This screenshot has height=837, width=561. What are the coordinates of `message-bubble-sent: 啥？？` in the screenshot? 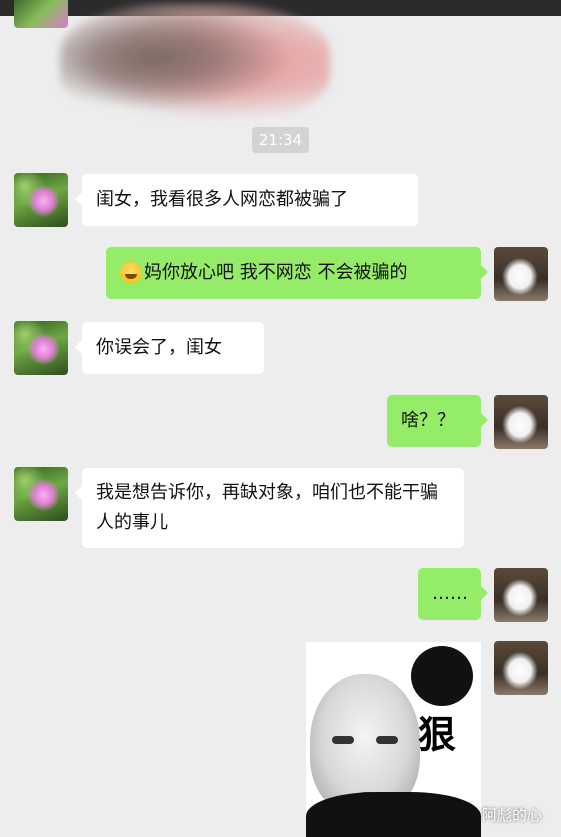 It's located at (437, 421).